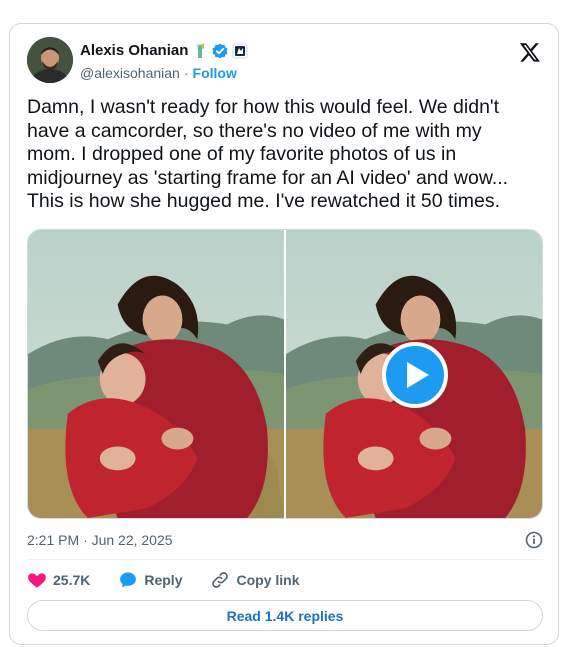  Describe the element at coordinates (50, 60) in the screenshot. I see `avatar` at that location.